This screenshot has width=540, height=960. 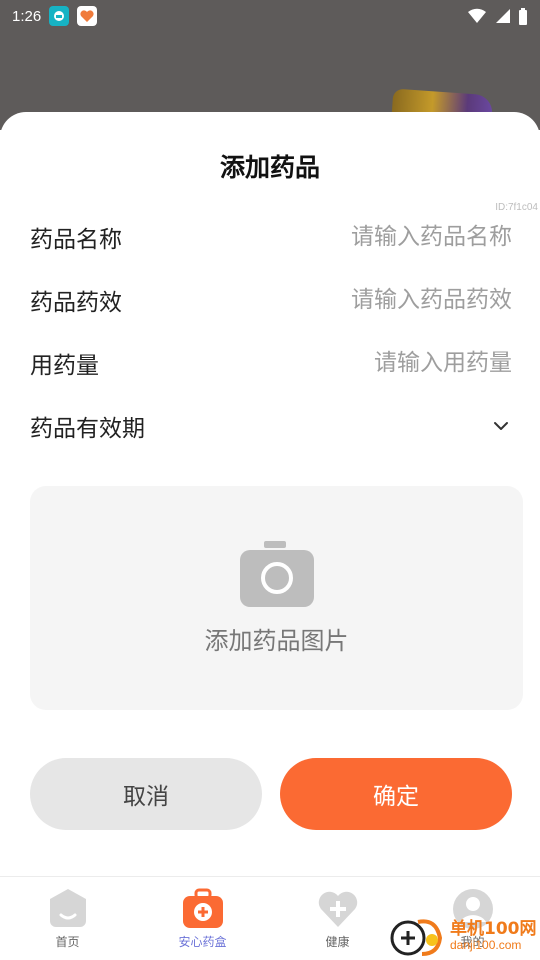 I want to click on add-photo-label: 添加药品图片, so click(x=276, y=640).